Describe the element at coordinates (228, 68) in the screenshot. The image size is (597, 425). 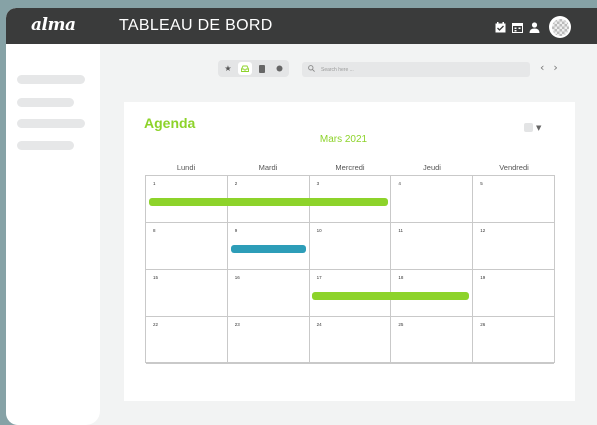
I see `star-icon: ★` at that location.